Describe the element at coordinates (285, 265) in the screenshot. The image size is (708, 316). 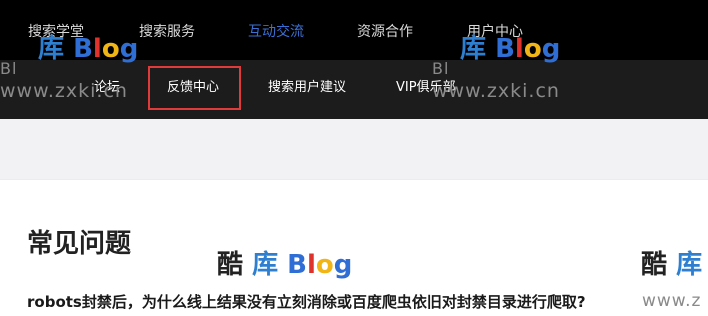
I see `watermark-logo-bottom: 酷 库 Blog` at that location.